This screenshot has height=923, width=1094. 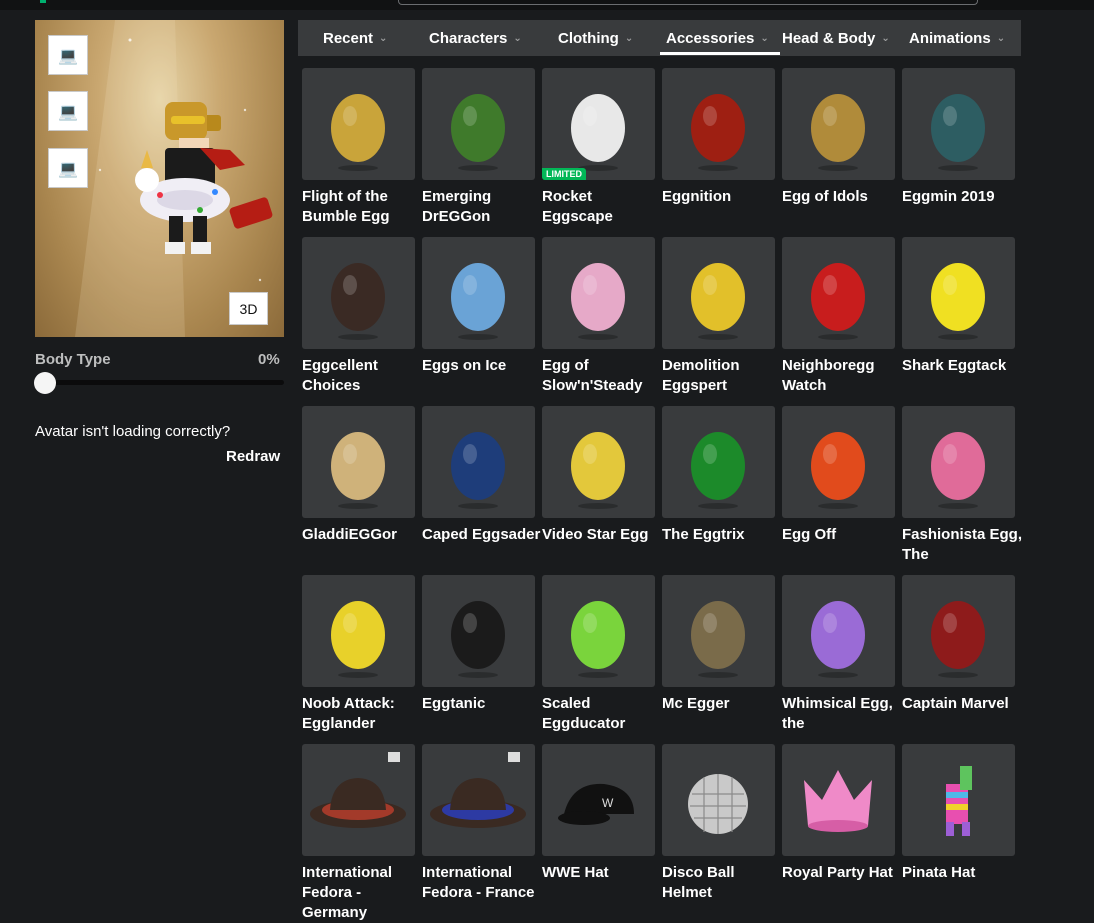 I want to click on item-name: Flight of the Bumble Egg, so click(x=362, y=207).